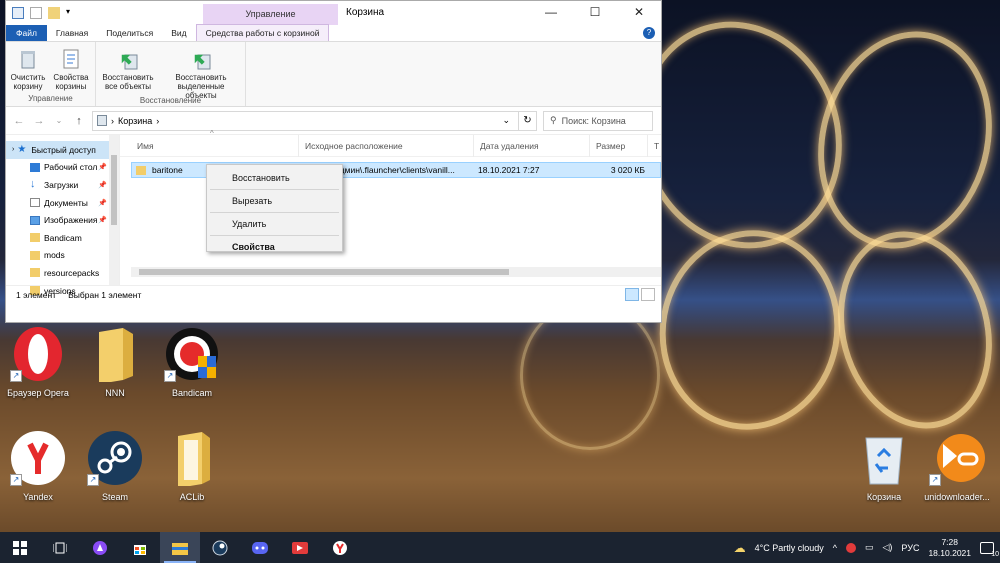 This screenshot has height=563, width=1000. Describe the element at coordinates (60, 547) in the screenshot. I see `task-view-button` at that location.